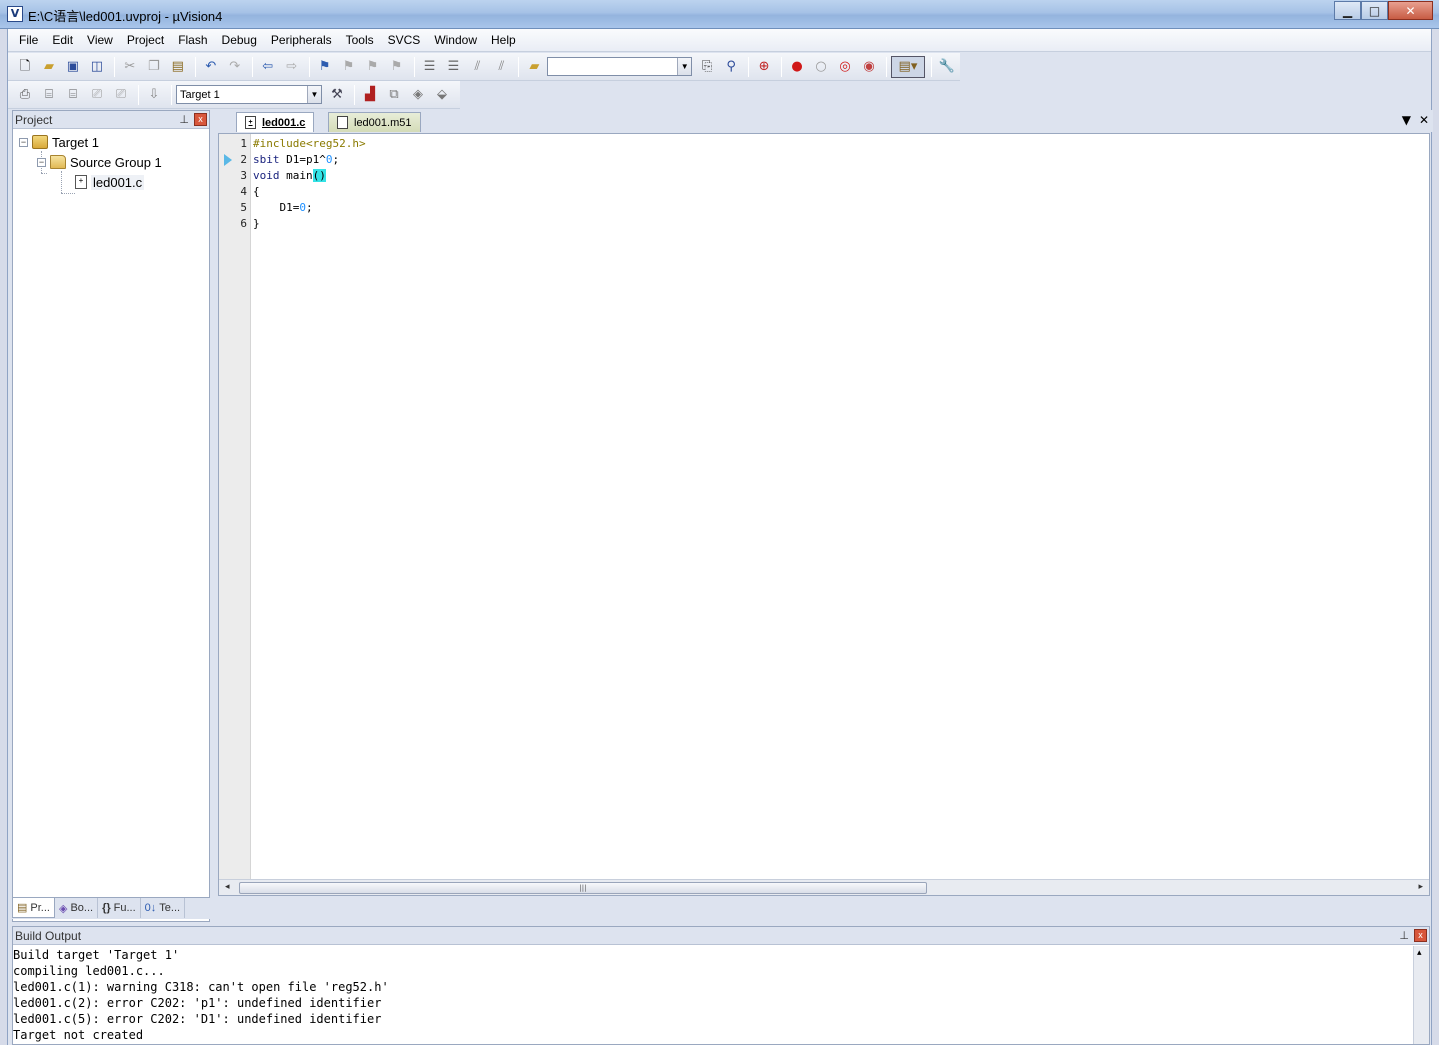 The image size is (1439, 1045). I want to click on close-editor-icon: ✕, so click(1424, 120).